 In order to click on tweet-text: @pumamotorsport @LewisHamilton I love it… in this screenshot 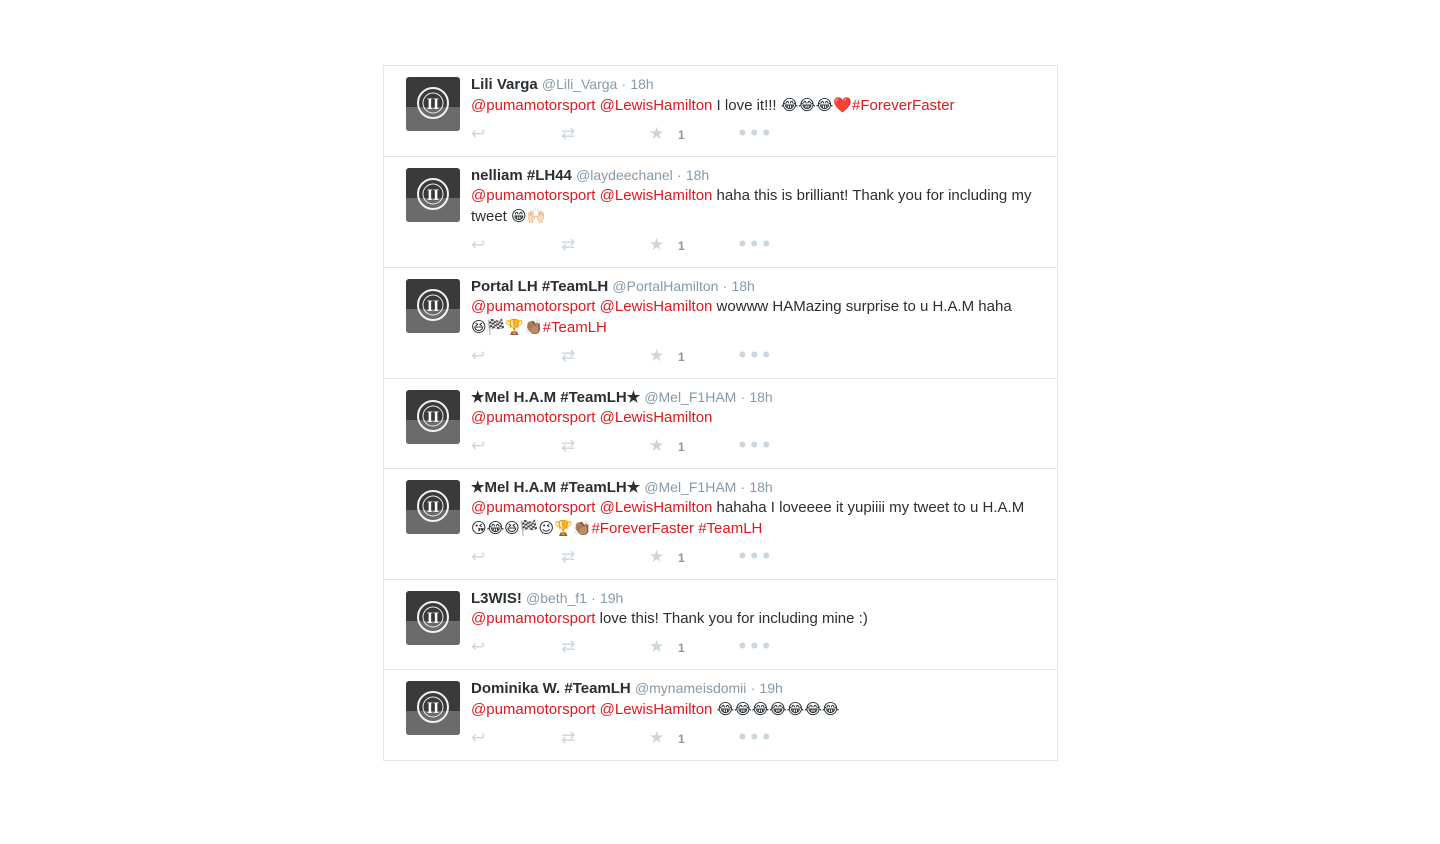, I will do `click(754, 105)`.